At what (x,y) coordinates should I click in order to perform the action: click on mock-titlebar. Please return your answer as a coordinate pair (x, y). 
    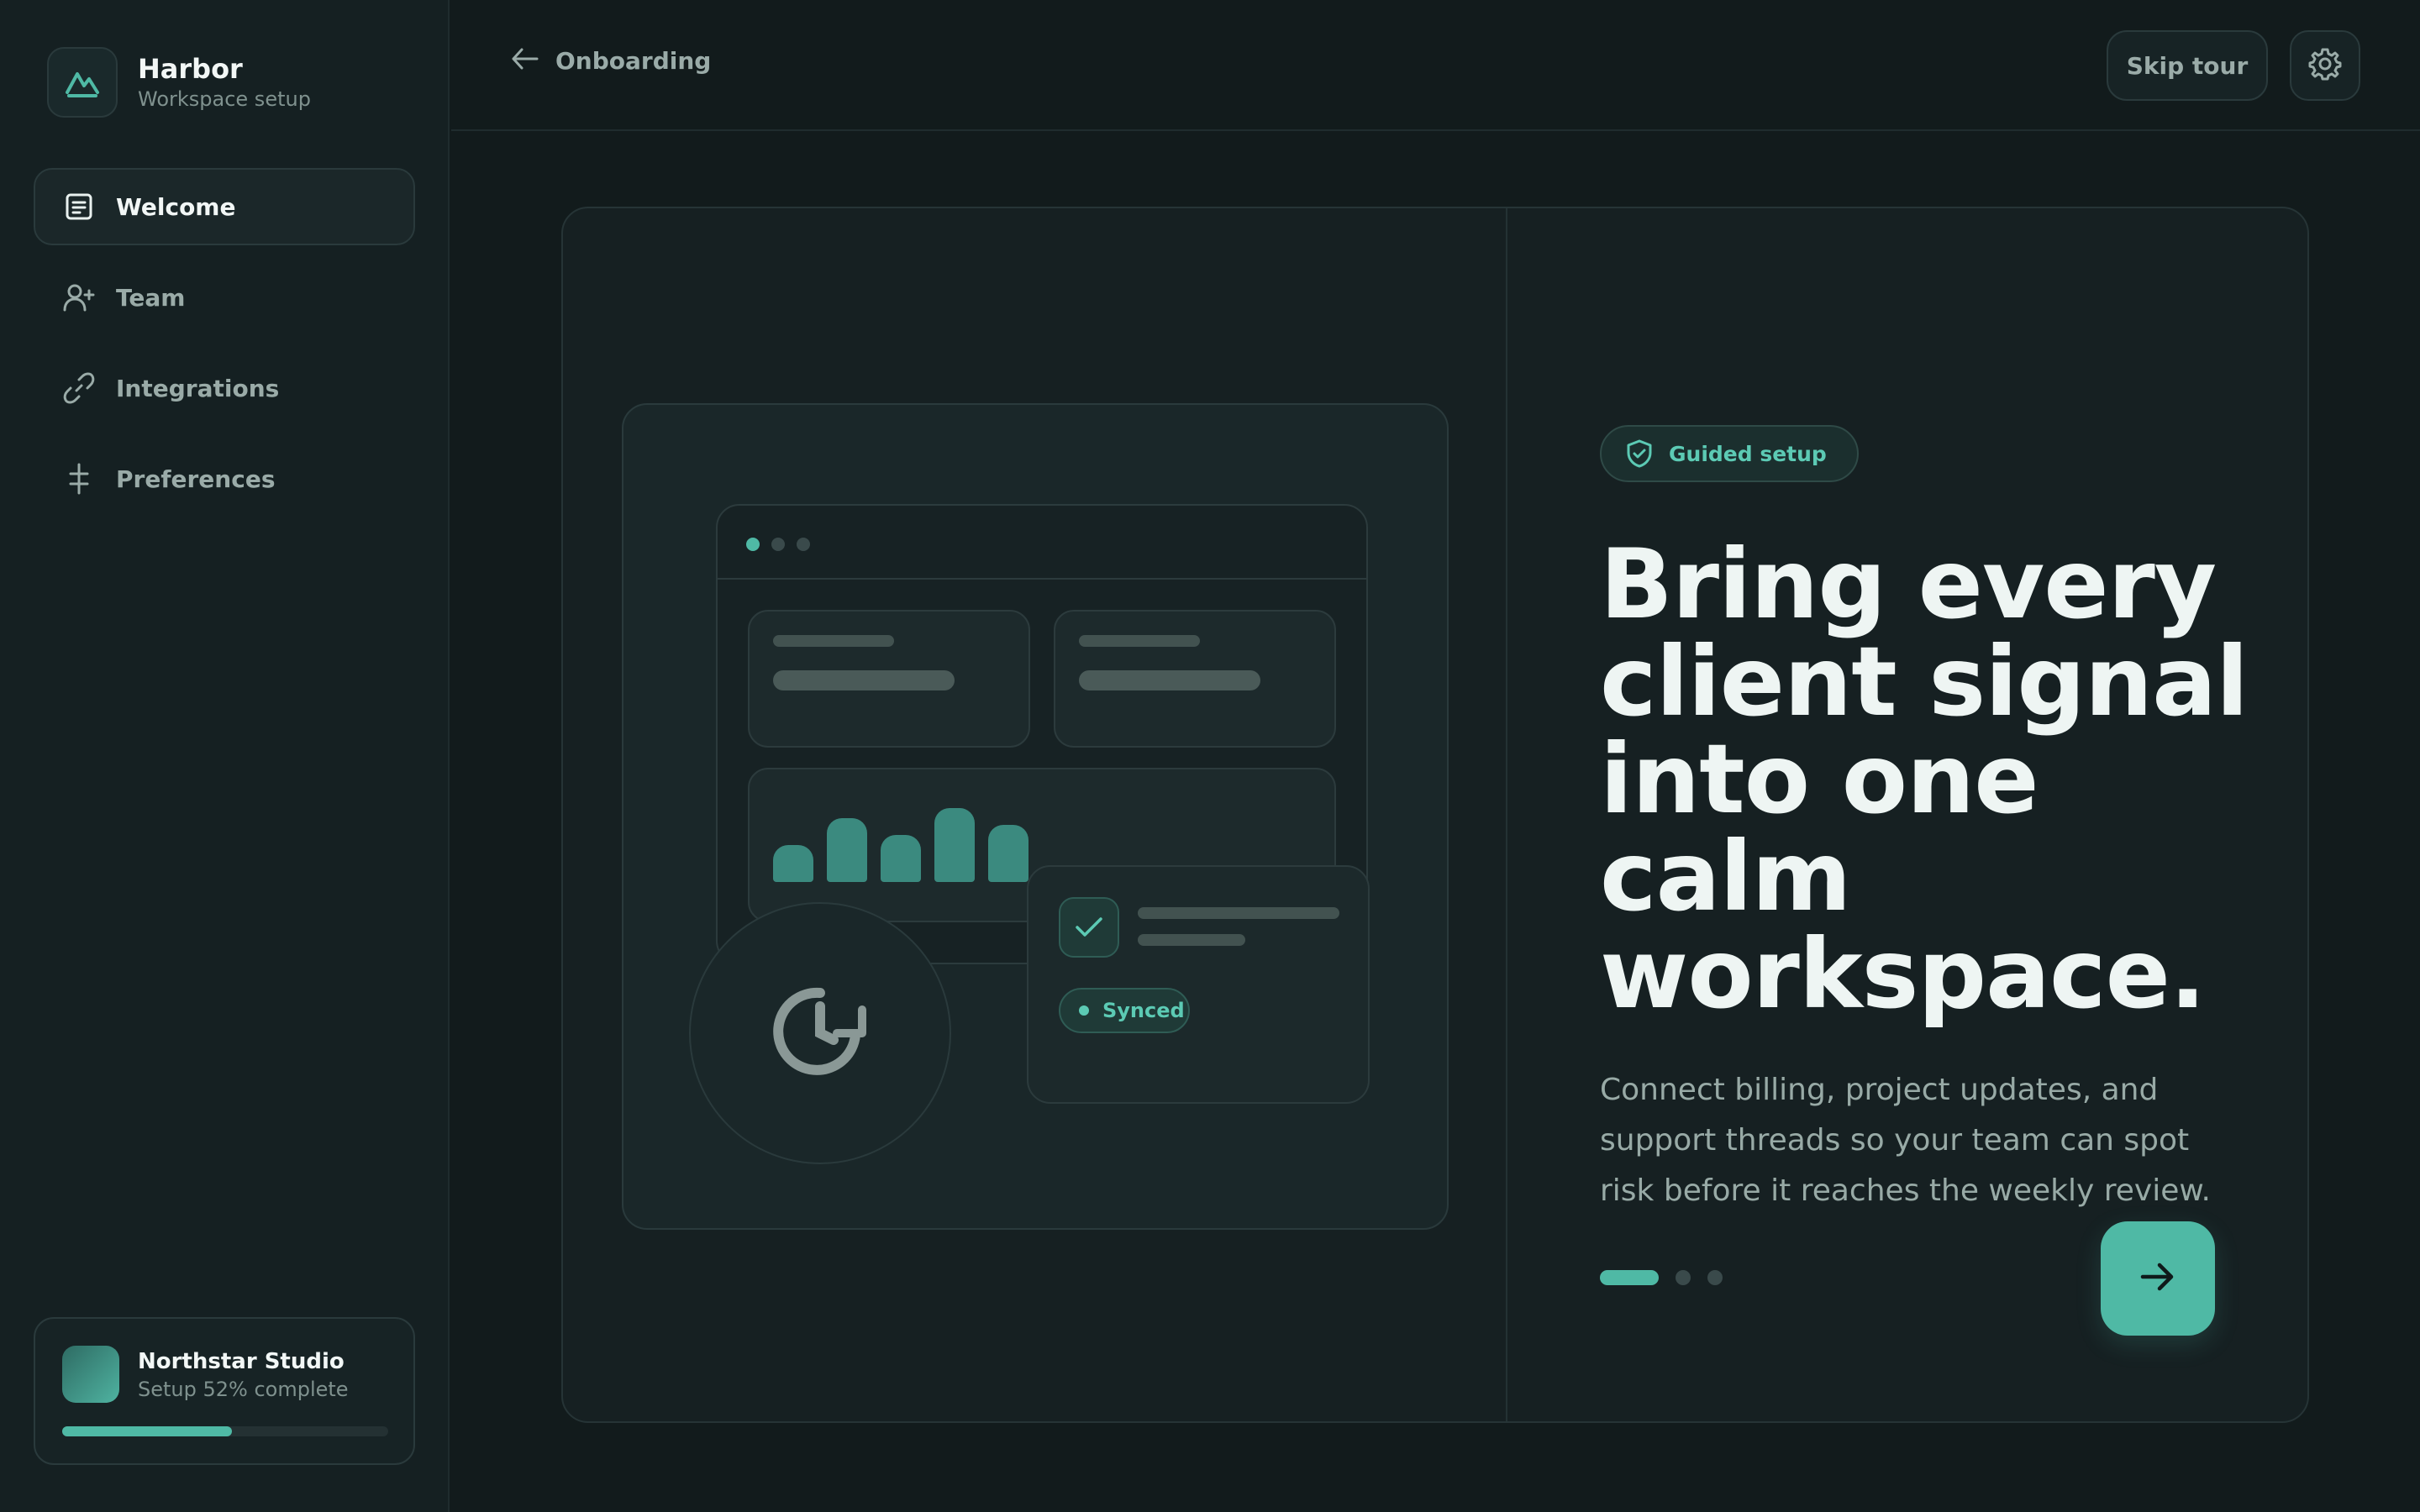
    Looking at the image, I should click on (1042, 543).